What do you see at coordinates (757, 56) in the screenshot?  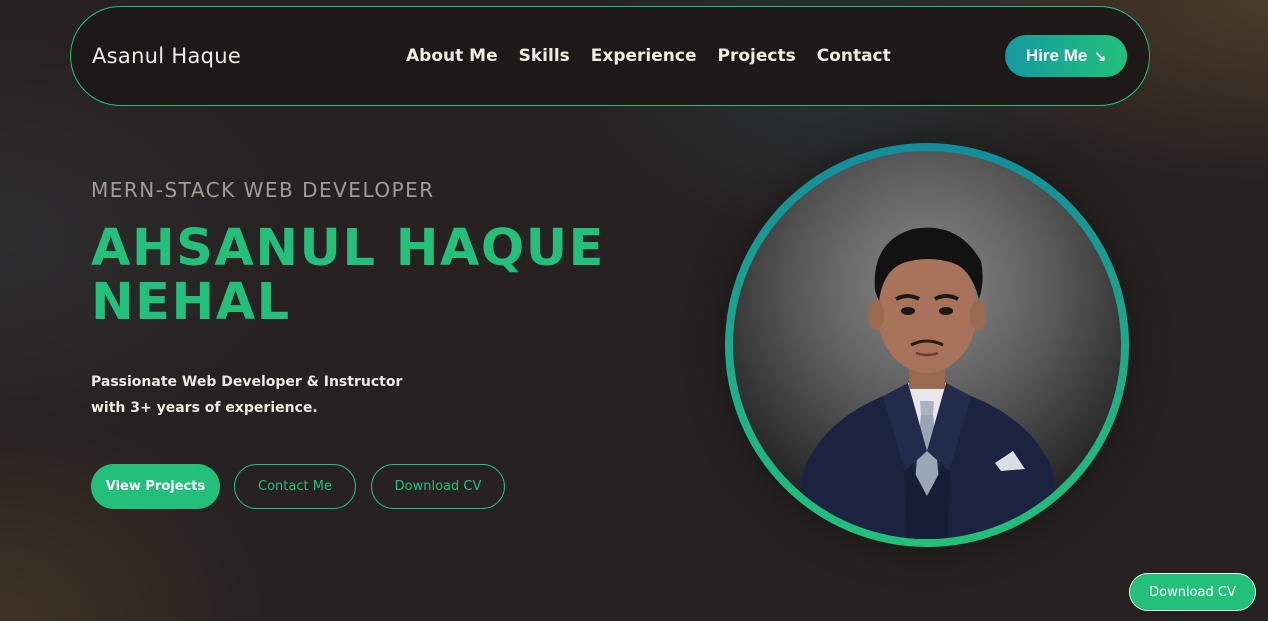 I see `nav-link-projects: Projects` at bounding box center [757, 56].